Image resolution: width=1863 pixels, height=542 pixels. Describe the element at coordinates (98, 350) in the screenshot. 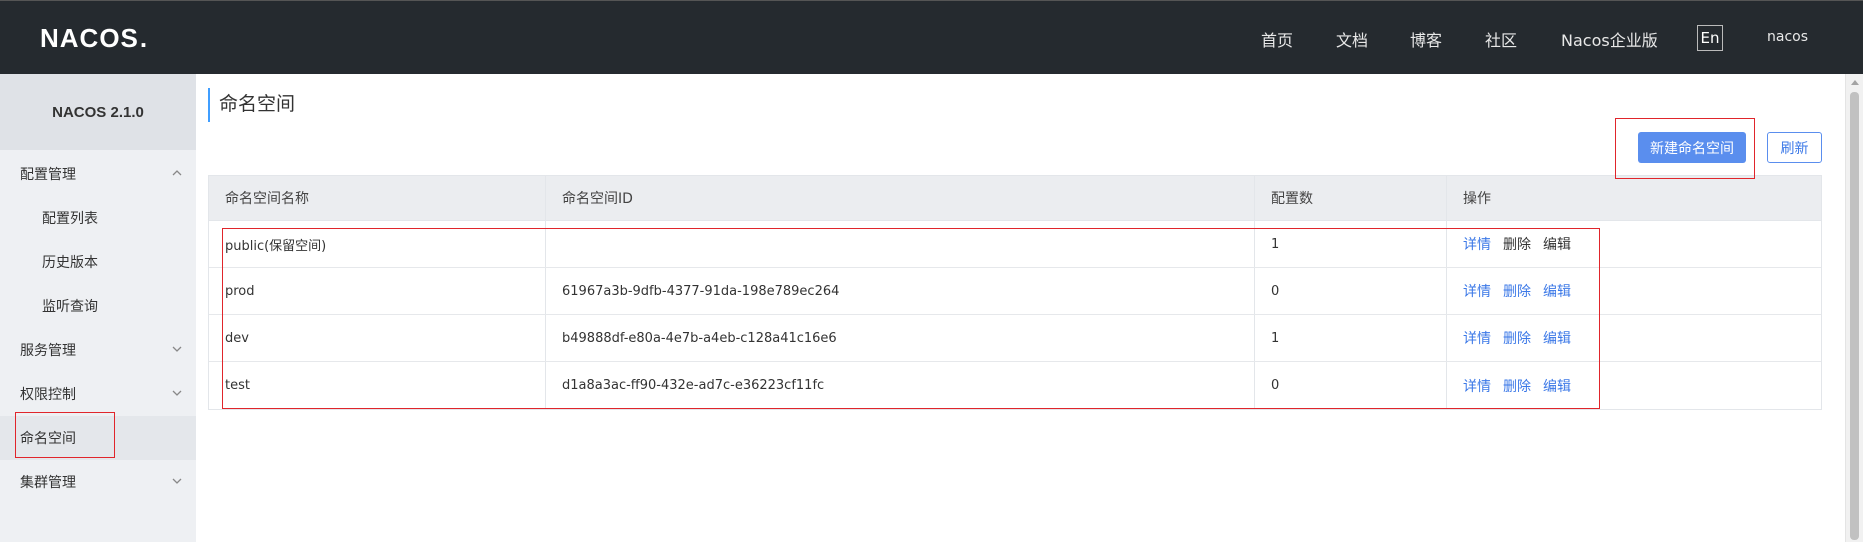

I see `sidebar-item-service-management: 服务管理` at that location.